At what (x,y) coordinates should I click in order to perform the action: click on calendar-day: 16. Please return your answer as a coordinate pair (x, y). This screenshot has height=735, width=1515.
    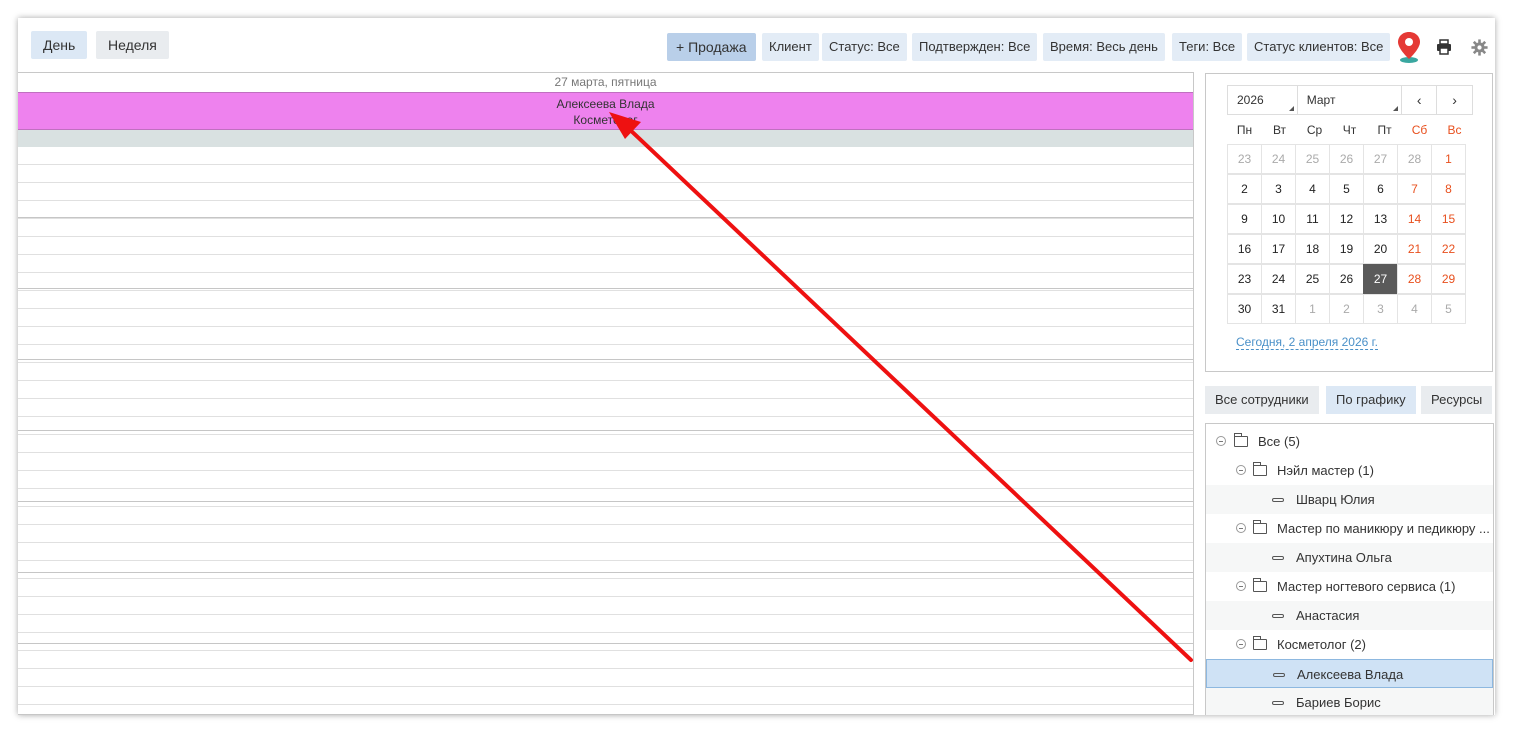
    Looking at the image, I should click on (1244, 249).